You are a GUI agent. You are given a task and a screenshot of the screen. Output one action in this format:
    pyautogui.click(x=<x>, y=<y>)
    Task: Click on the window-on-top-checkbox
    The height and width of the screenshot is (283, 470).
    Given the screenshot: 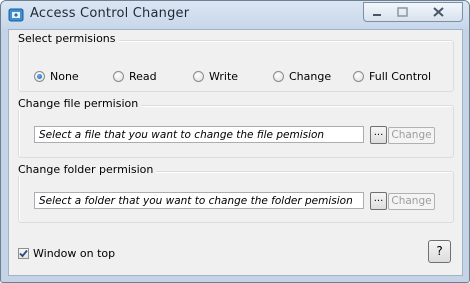 What is the action you would take?
    pyautogui.click(x=23, y=253)
    